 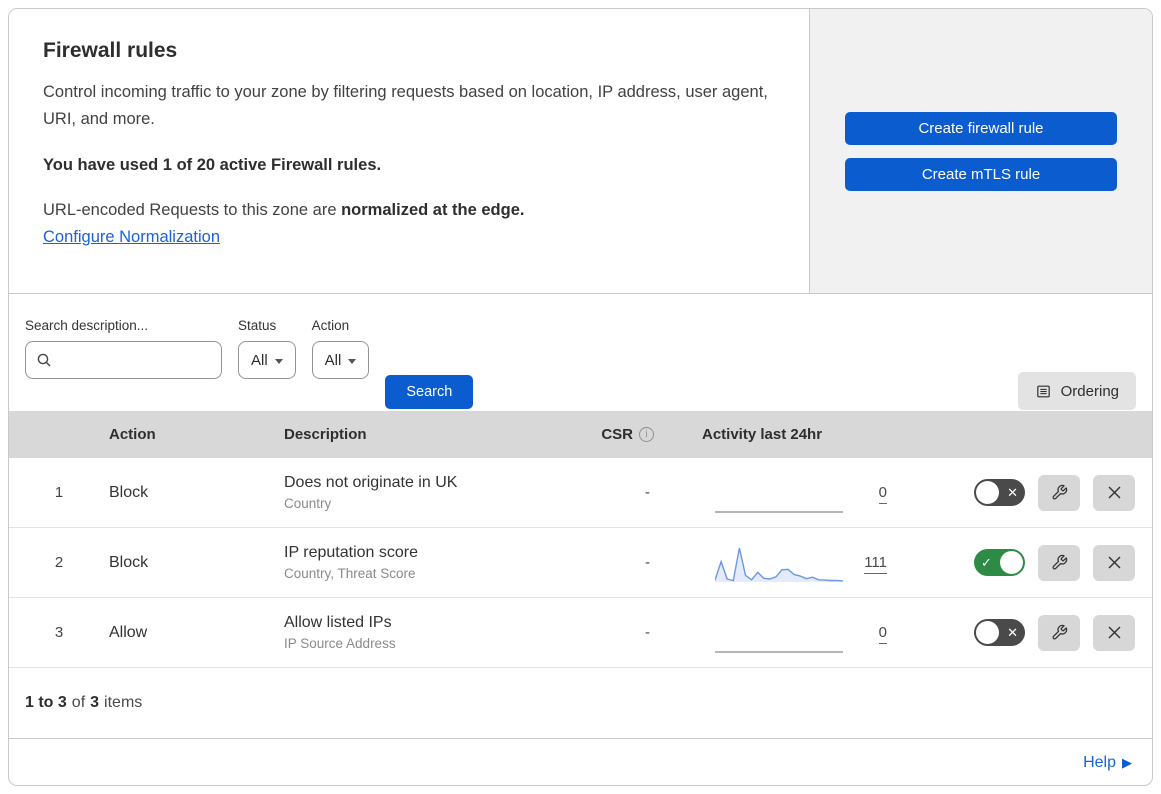 I want to click on search-button: Search, so click(x=429, y=392).